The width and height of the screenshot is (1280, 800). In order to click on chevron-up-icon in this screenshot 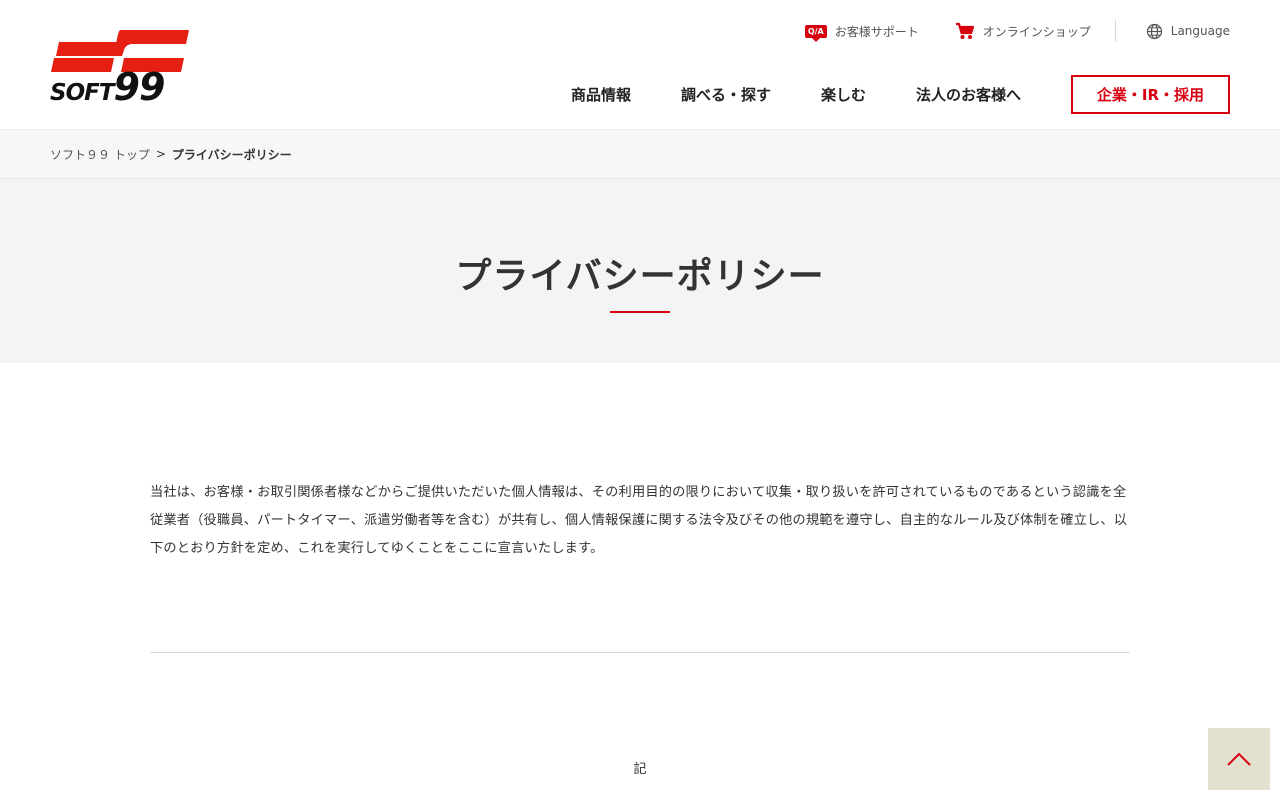, I will do `click(1239, 759)`.